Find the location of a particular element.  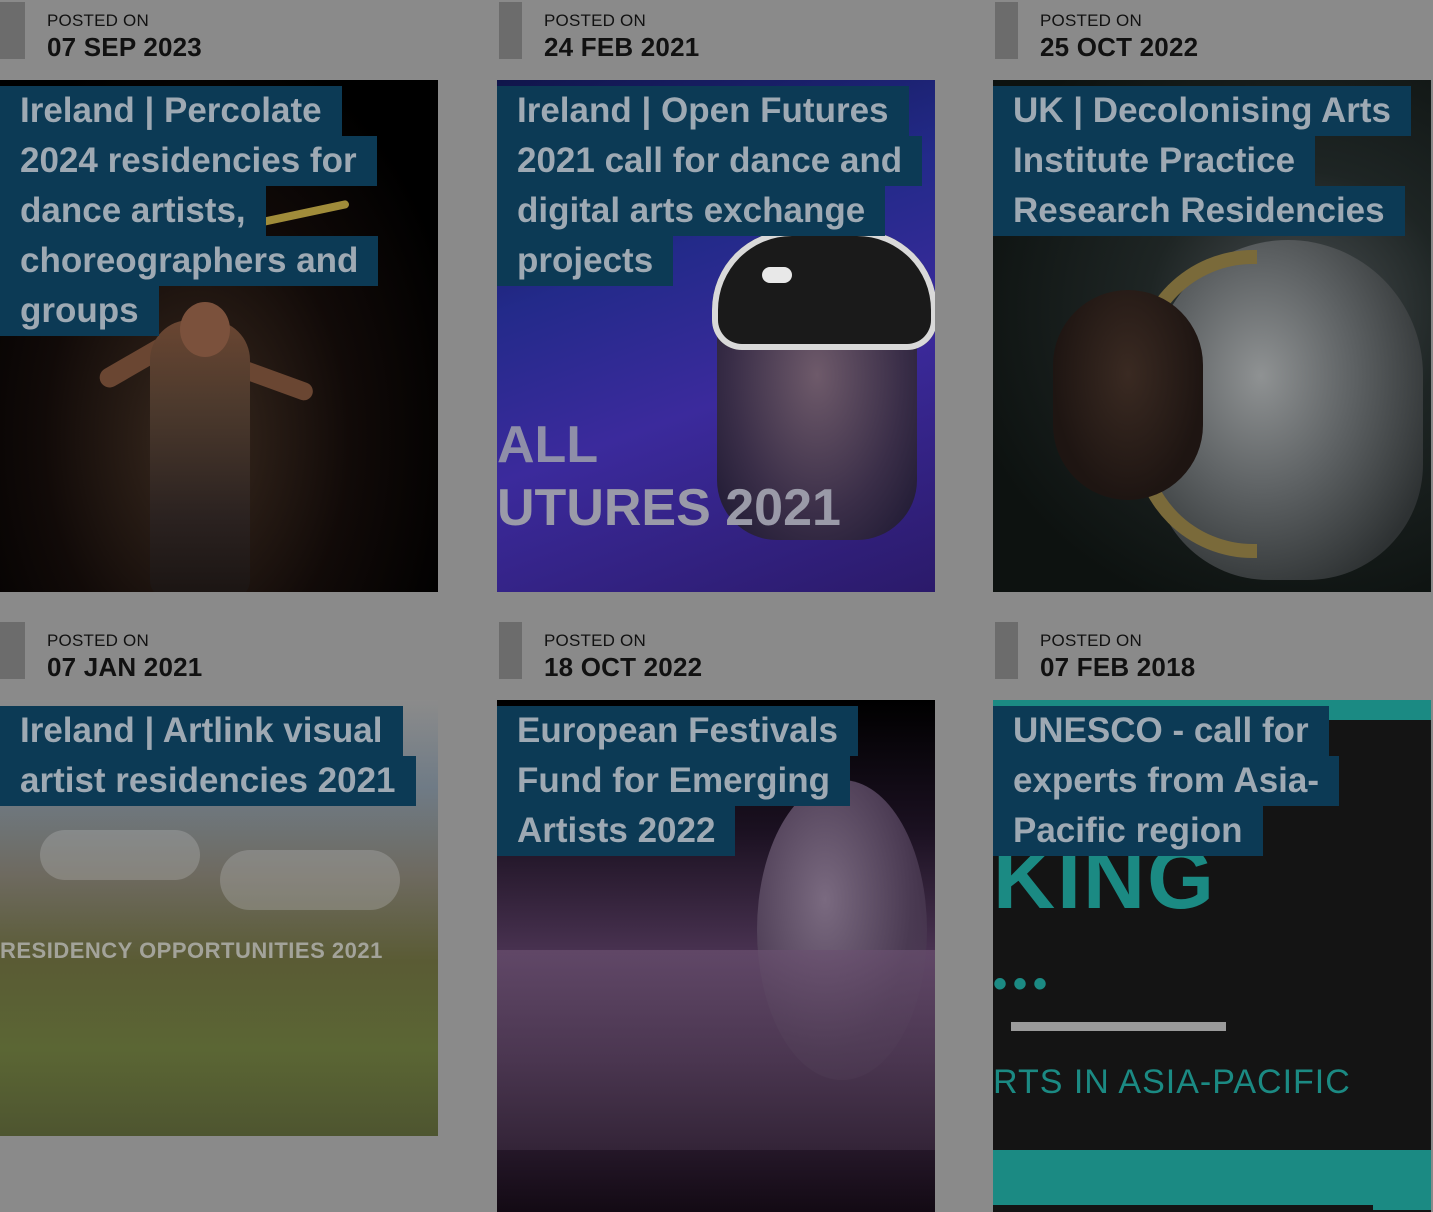

post-date: 07 SEP 2023 is located at coordinates (124, 47).